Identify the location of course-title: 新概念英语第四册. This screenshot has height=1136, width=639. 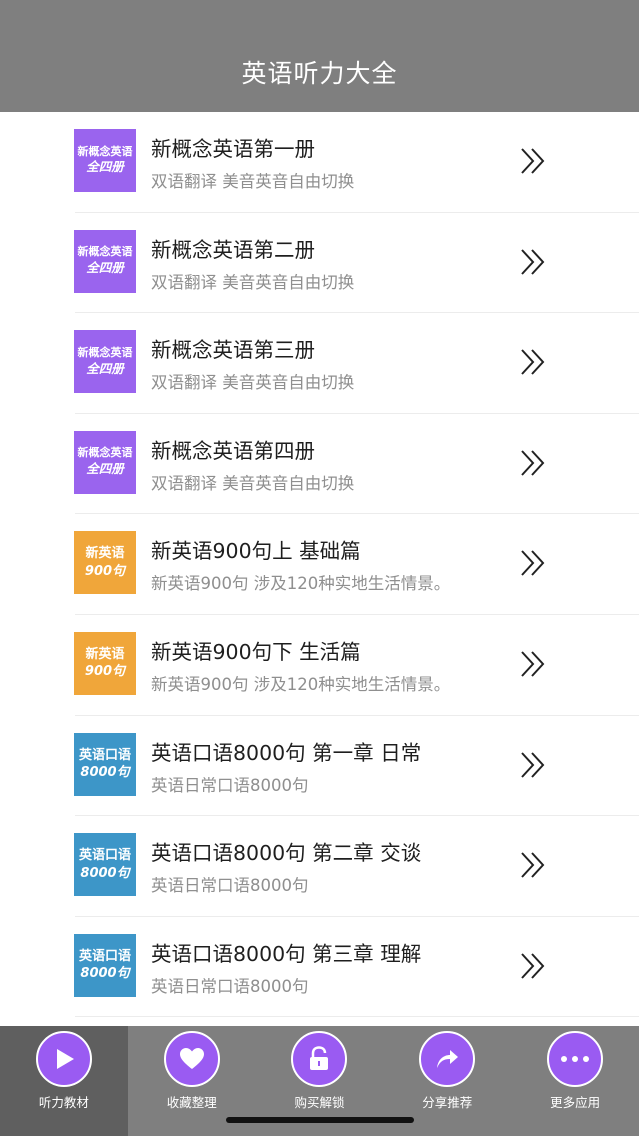
(233, 450).